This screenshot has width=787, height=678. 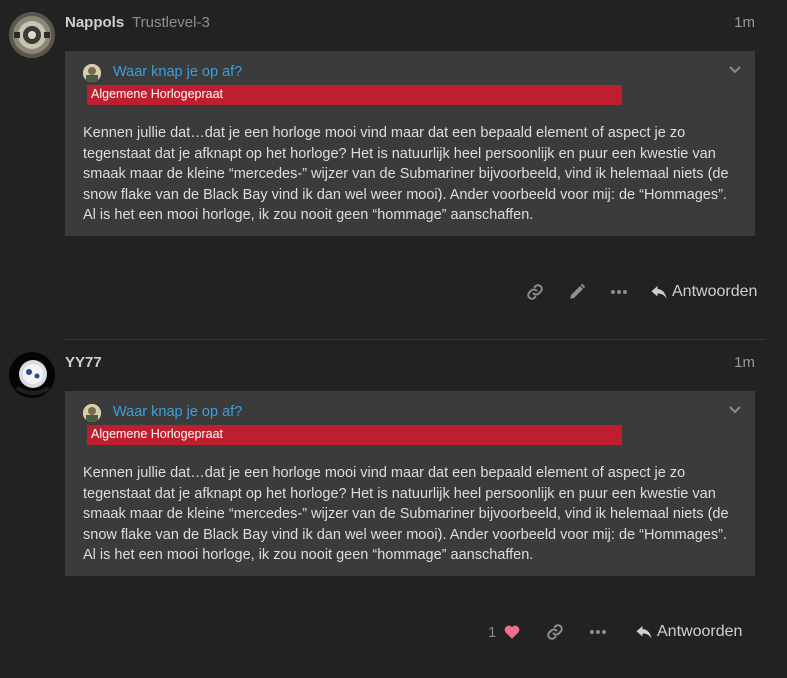 What do you see at coordinates (171, 22) in the screenshot?
I see `user-title: Trustlevel-3` at bounding box center [171, 22].